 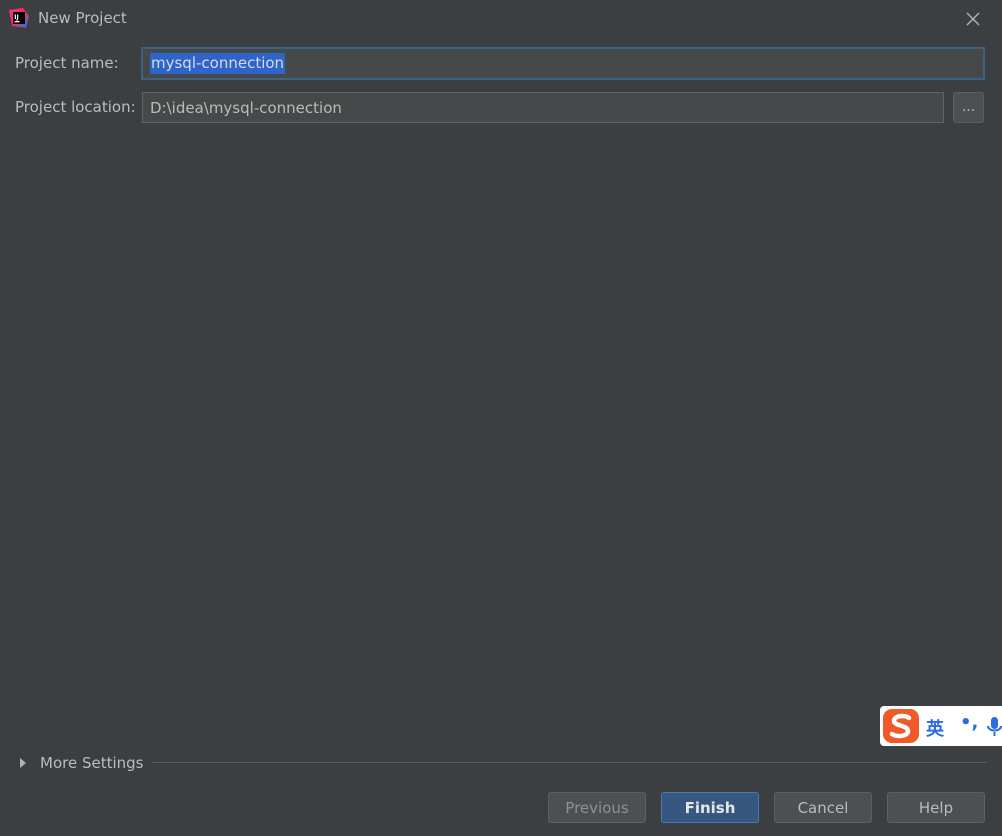 What do you see at coordinates (563, 63) in the screenshot?
I see `project-name-input: mysql-connection` at bounding box center [563, 63].